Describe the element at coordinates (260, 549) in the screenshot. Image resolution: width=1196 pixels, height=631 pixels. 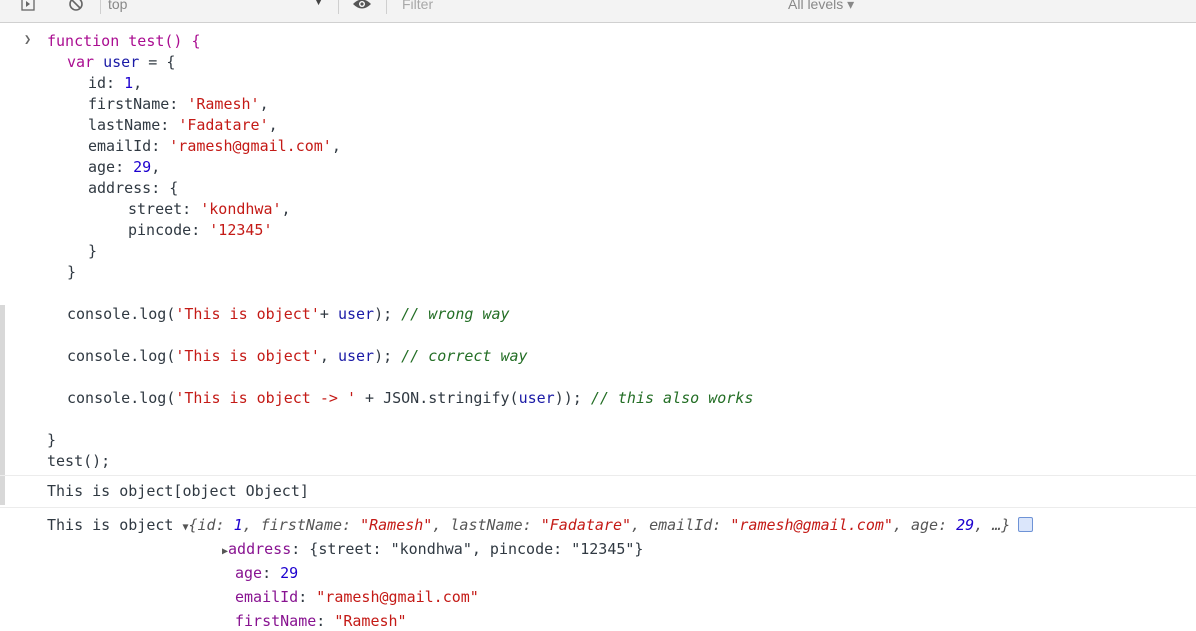
I see `prop-key: address` at that location.